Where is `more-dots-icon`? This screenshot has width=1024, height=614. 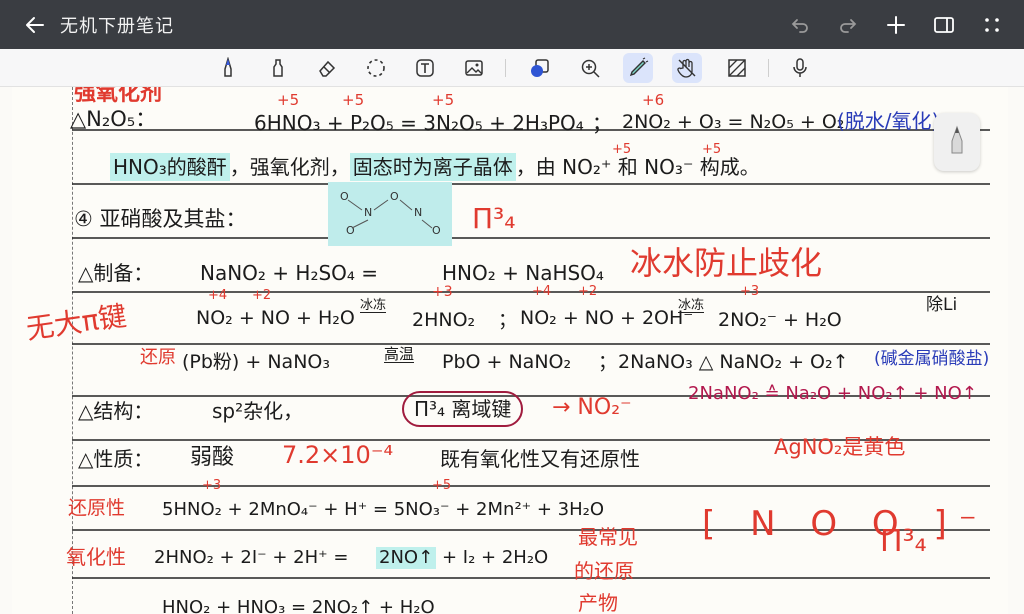
more-dots-icon is located at coordinates (992, 24).